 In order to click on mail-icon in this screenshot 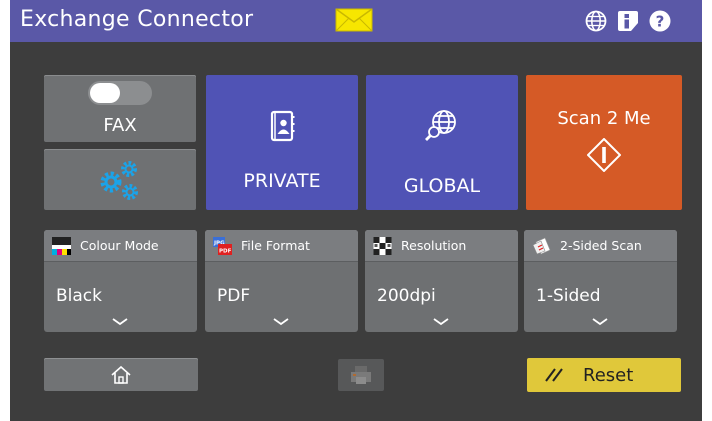, I will do `click(354, 20)`.